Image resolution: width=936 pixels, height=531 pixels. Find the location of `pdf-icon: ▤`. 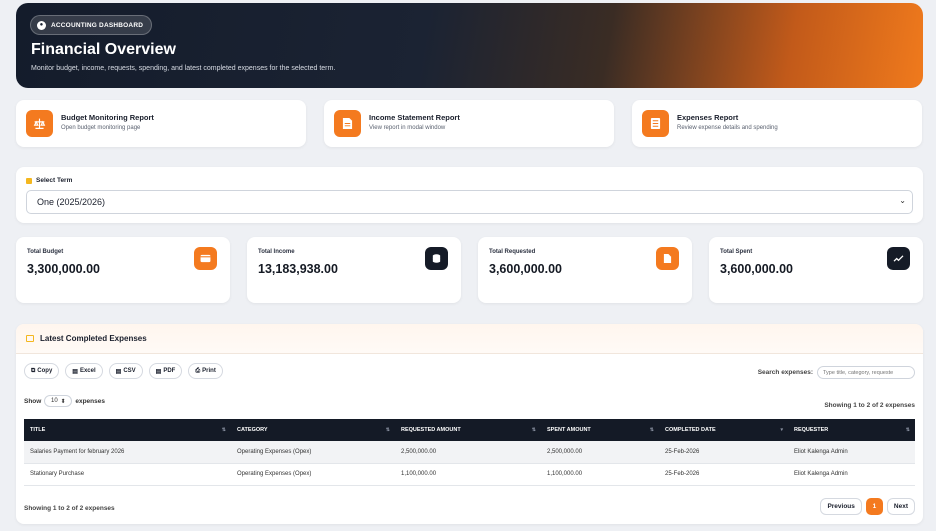

pdf-icon: ▤ is located at coordinates (158, 371).